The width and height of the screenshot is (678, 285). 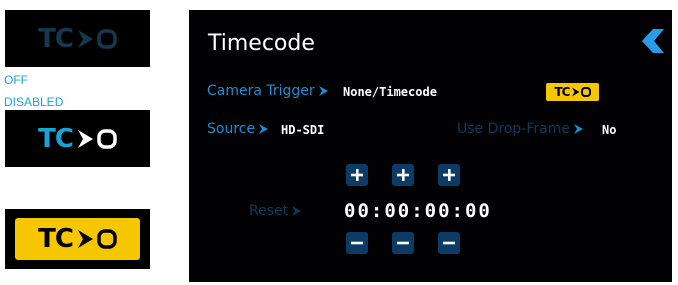 I want to click on drop-frame-value: No, so click(x=609, y=130).